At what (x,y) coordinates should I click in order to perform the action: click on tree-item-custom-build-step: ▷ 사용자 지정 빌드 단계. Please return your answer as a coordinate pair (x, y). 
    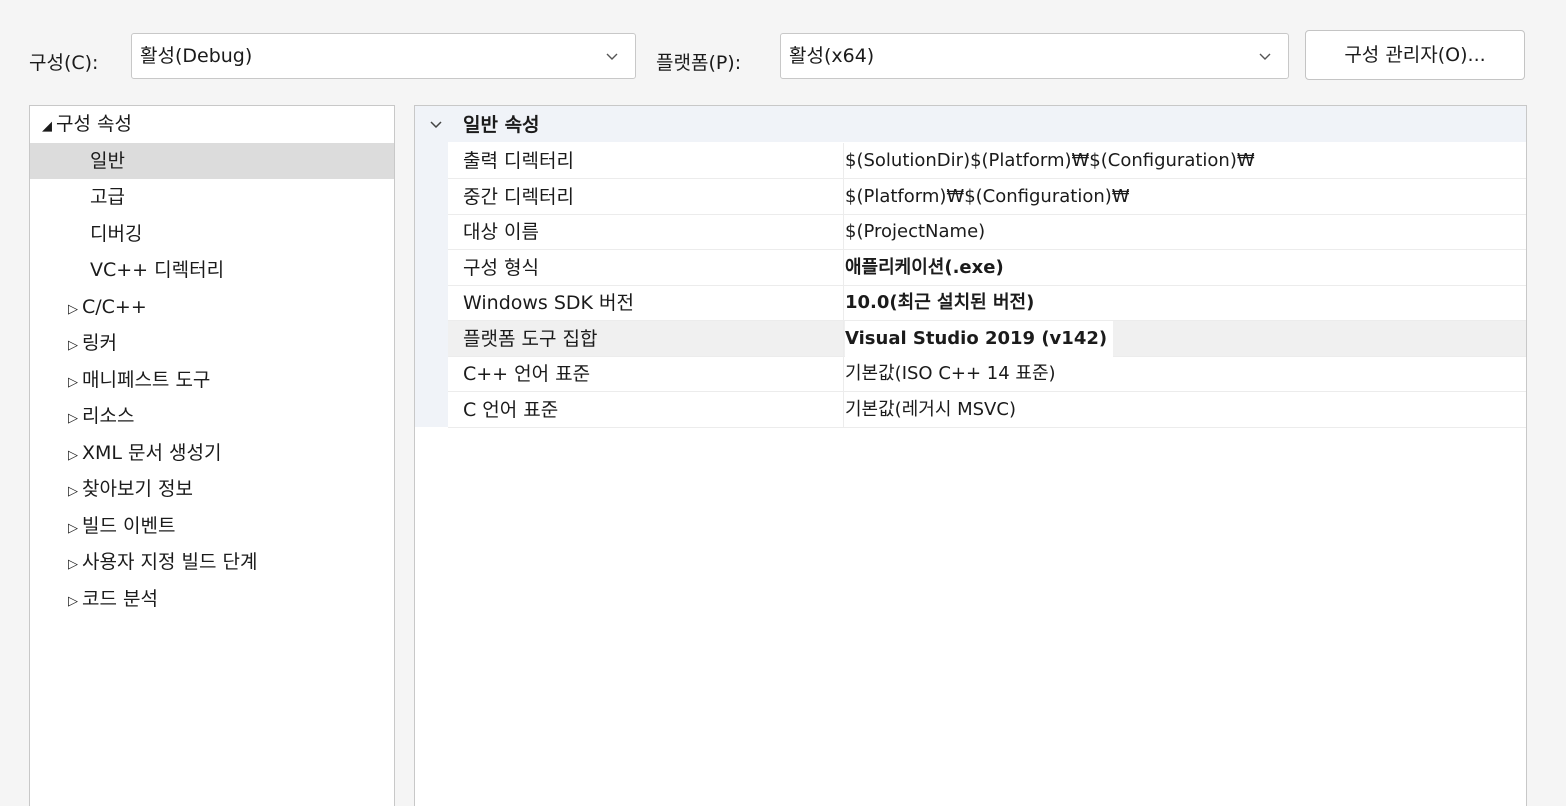
    Looking at the image, I should click on (212, 562).